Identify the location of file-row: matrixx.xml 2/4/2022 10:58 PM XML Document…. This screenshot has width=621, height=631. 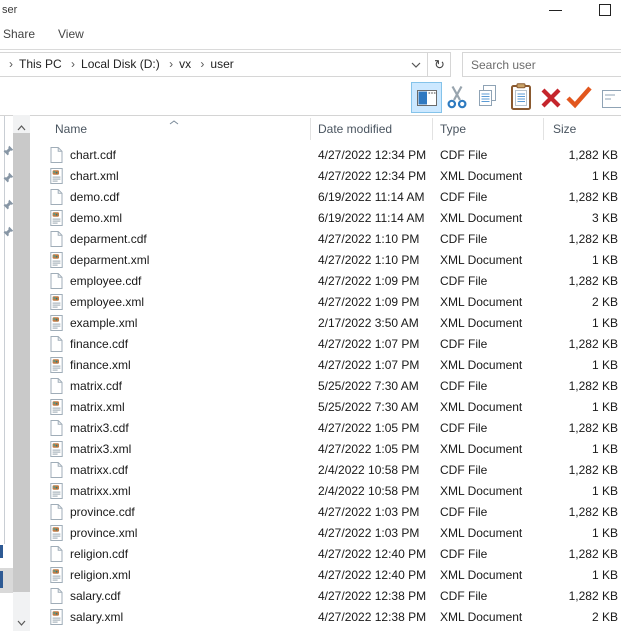
(310, 491).